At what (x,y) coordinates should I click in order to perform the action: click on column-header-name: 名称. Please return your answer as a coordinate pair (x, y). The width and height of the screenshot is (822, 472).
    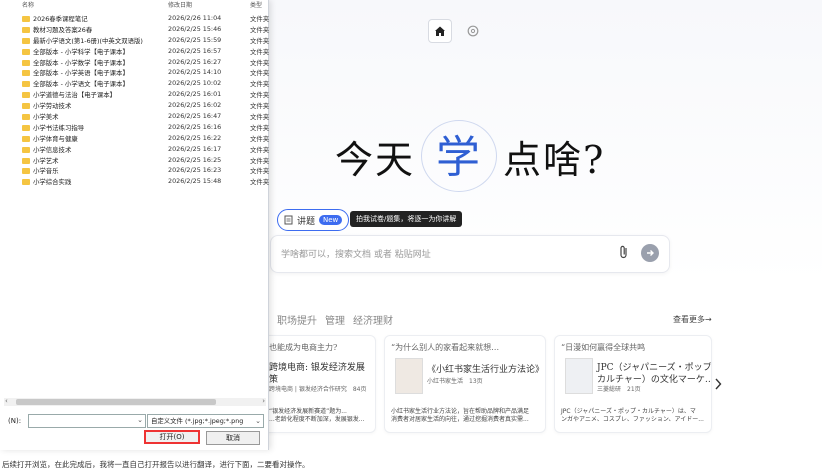
    Looking at the image, I should click on (28, 4).